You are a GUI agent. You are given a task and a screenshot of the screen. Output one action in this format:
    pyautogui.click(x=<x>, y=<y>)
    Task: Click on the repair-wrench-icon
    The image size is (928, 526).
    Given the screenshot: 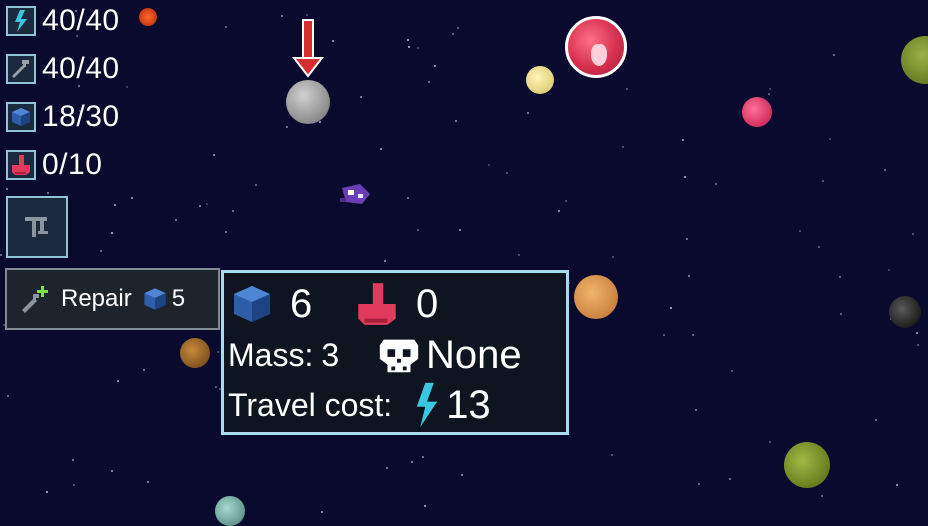 What is the action you would take?
    pyautogui.click(x=35, y=299)
    